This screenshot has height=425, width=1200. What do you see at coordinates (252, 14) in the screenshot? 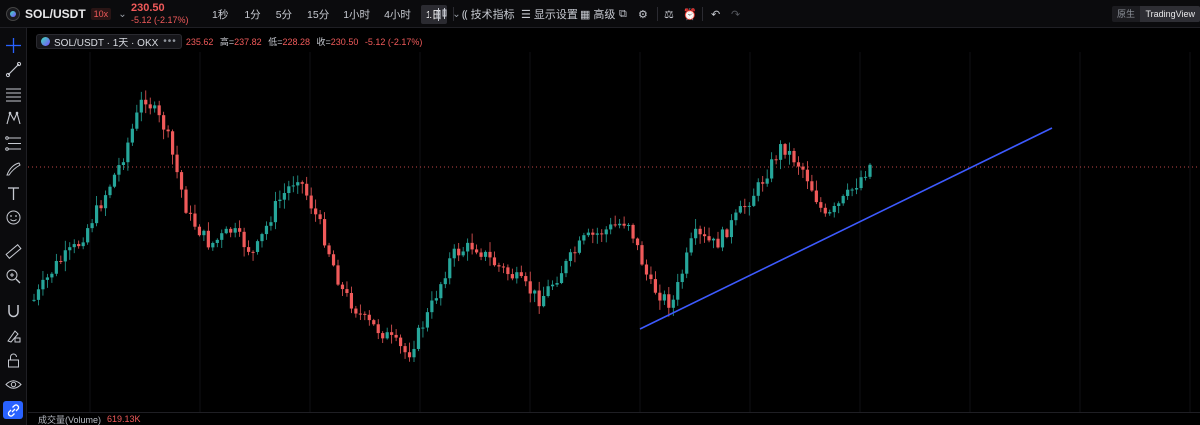
I see `interval-1m: 1分` at bounding box center [252, 14].